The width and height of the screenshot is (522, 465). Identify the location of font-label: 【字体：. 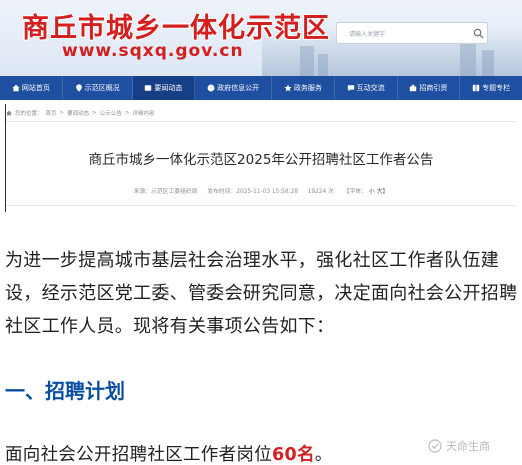
(355, 192).